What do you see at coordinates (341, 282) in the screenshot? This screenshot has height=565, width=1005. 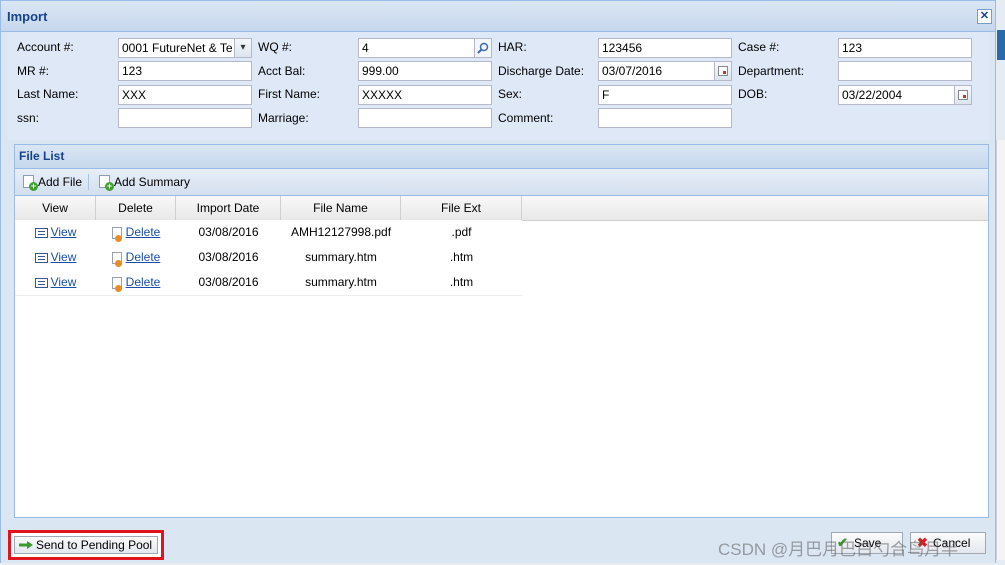 I see `file-name-cell: summary.htm` at bounding box center [341, 282].